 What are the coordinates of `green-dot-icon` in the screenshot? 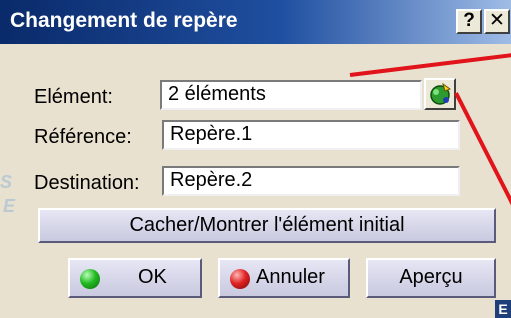 It's located at (90, 279).